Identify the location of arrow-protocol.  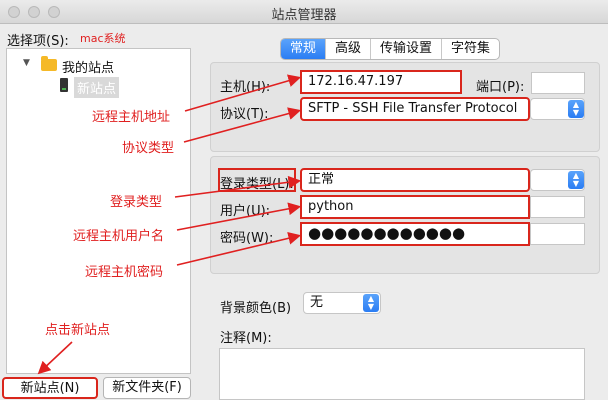
(242, 125).